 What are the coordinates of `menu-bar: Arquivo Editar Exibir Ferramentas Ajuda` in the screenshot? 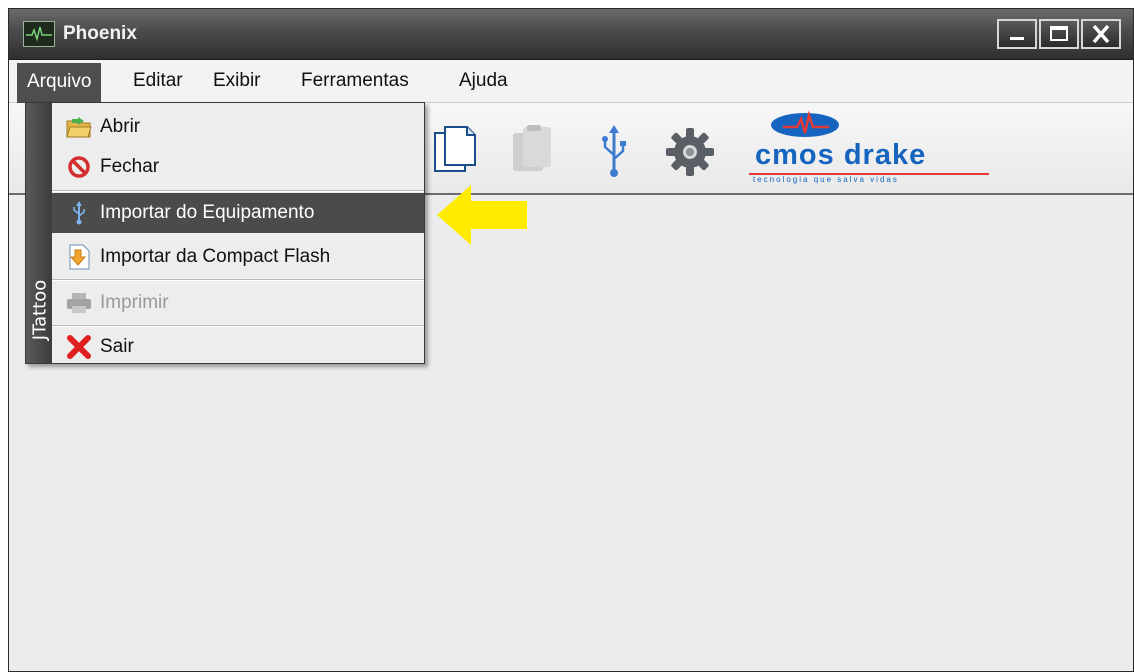 It's located at (571, 81).